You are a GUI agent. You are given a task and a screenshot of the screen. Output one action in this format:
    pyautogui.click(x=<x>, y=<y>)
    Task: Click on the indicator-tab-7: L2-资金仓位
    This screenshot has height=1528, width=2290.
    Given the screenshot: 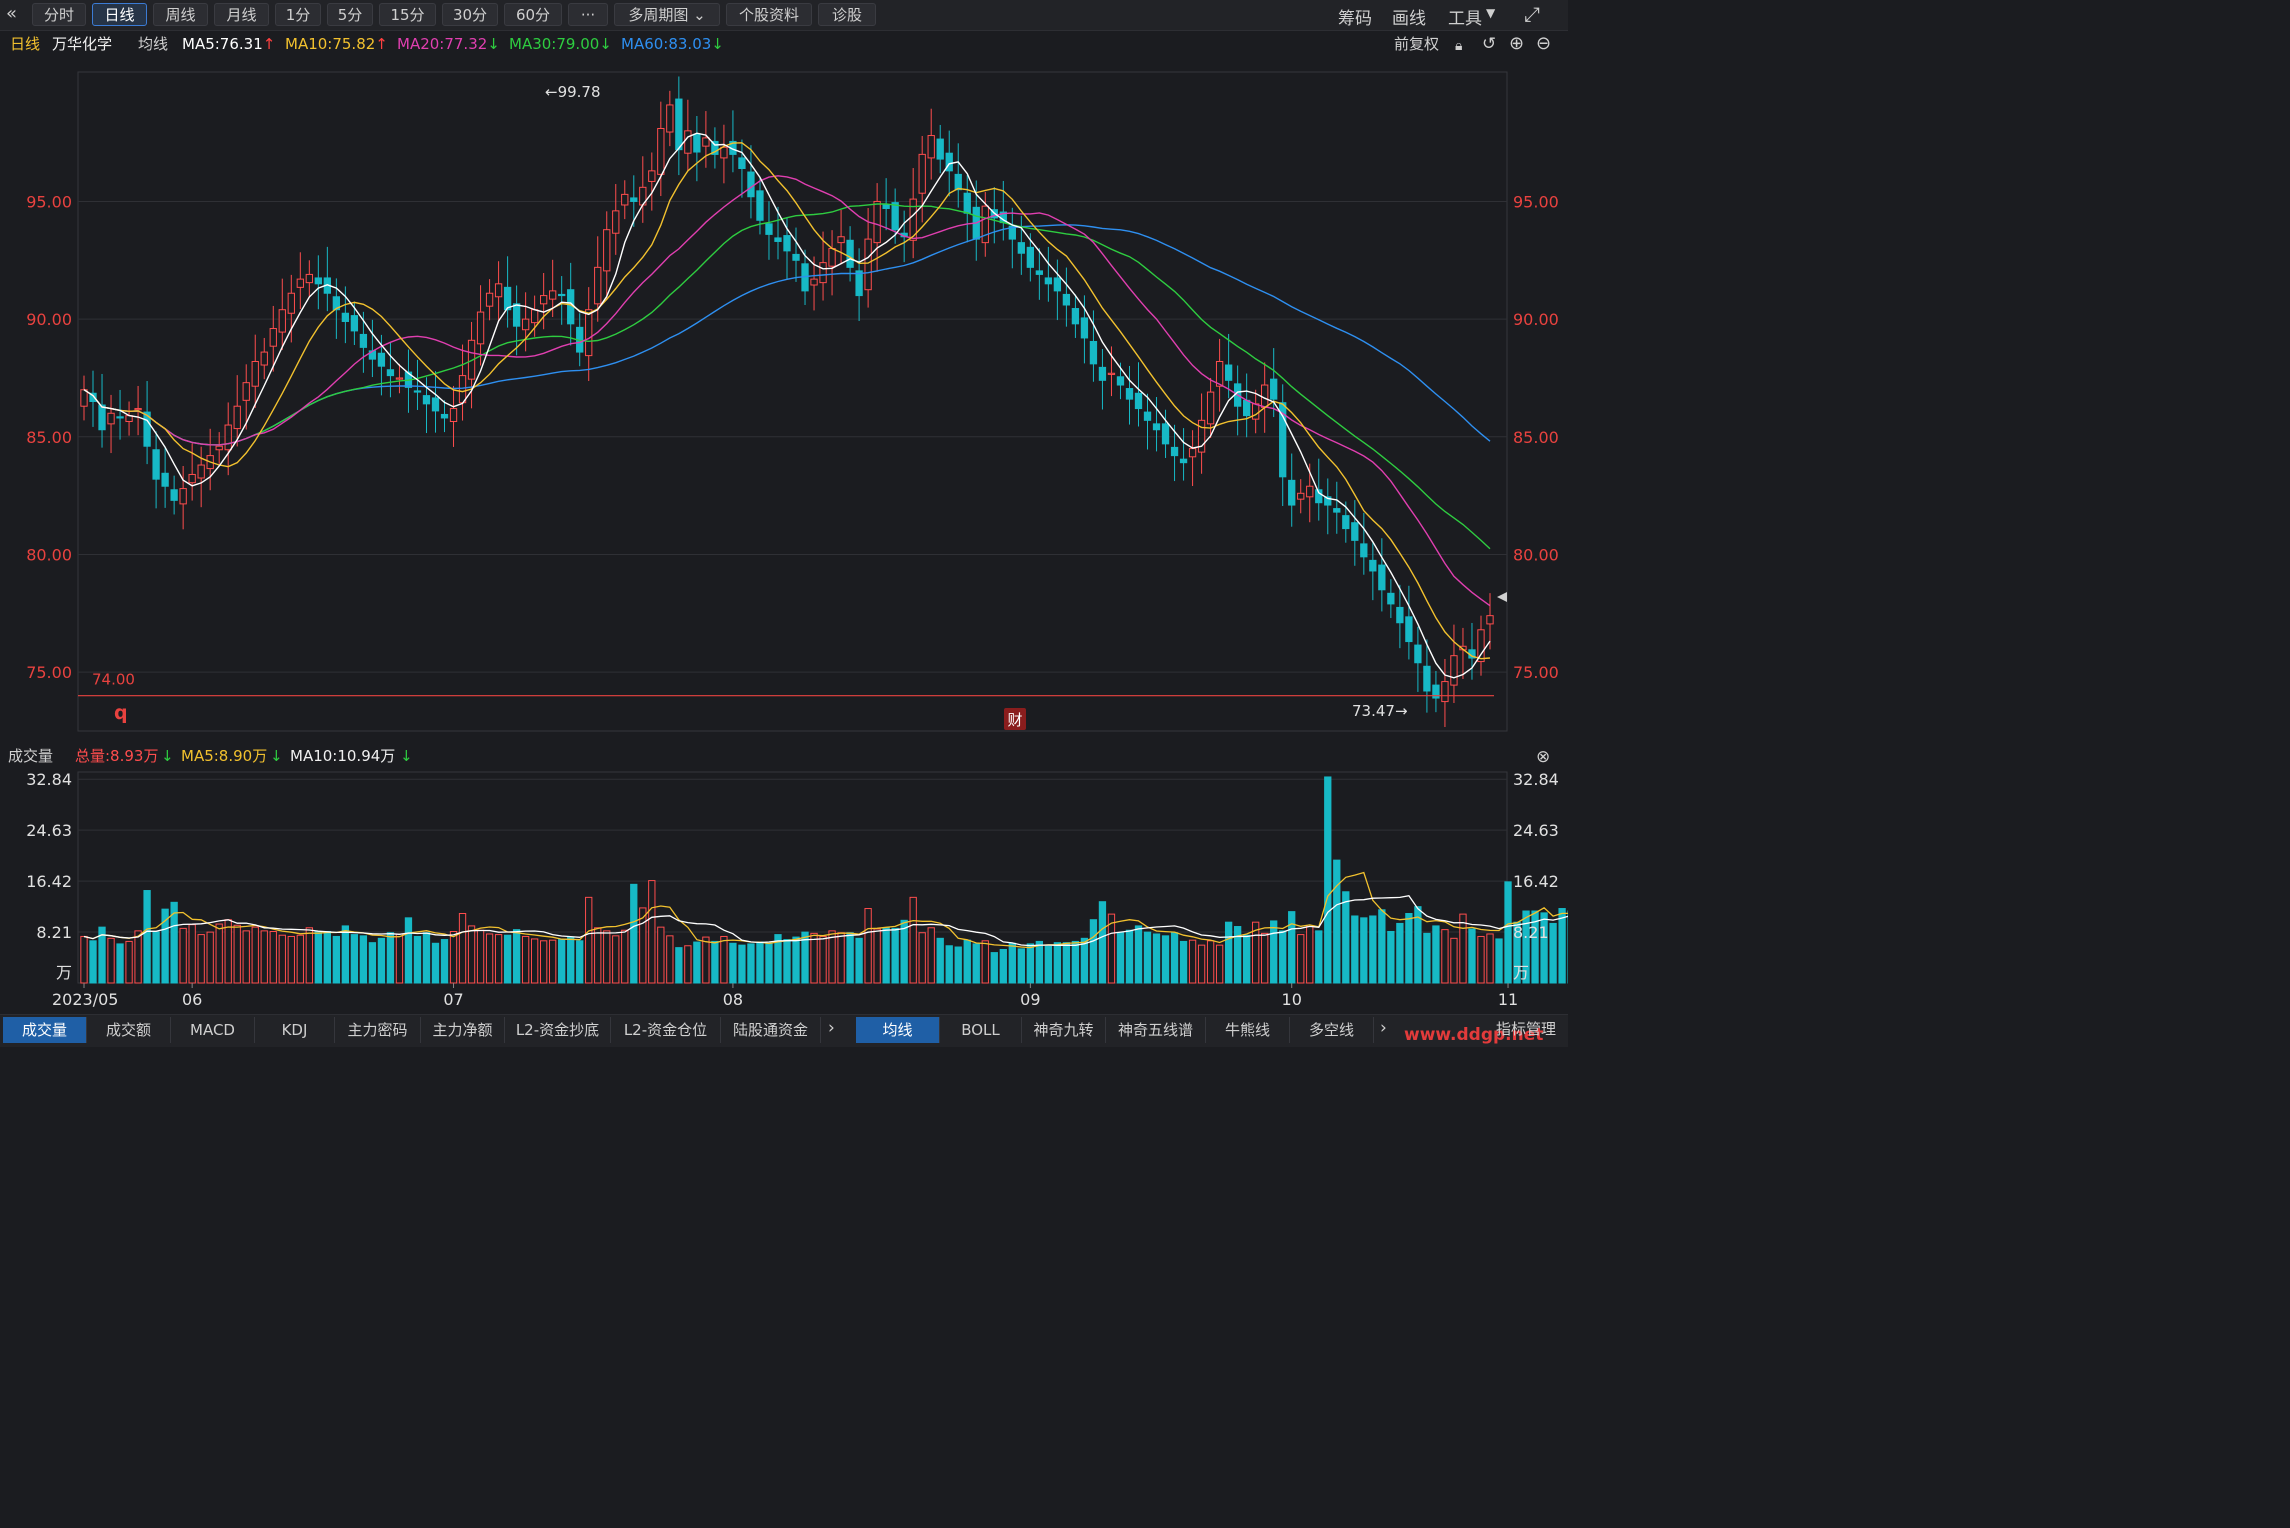 What is the action you would take?
    pyautogui.click(x=666, y=1030)
    